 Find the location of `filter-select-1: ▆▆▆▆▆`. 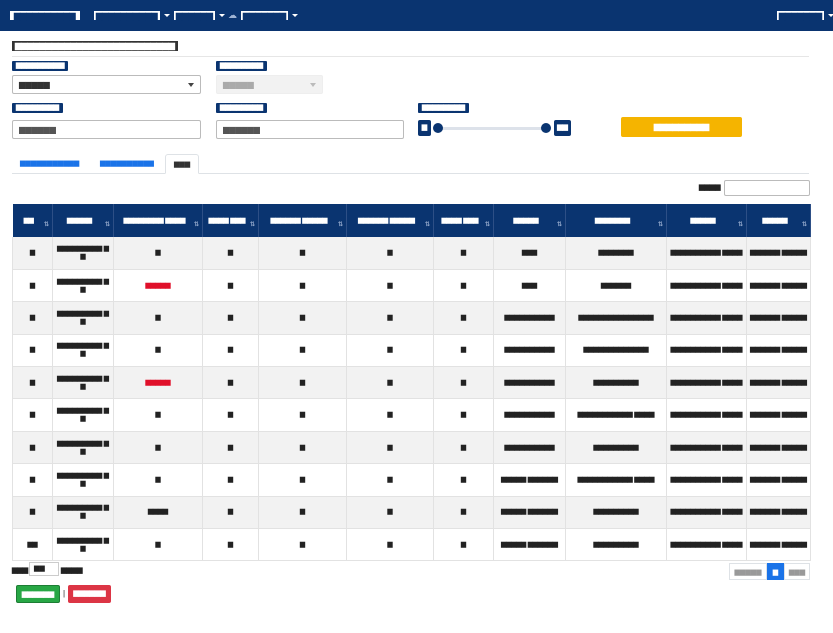

filter-select-1: ▆▆▆▆▆ is located at coordinates (106, 84).